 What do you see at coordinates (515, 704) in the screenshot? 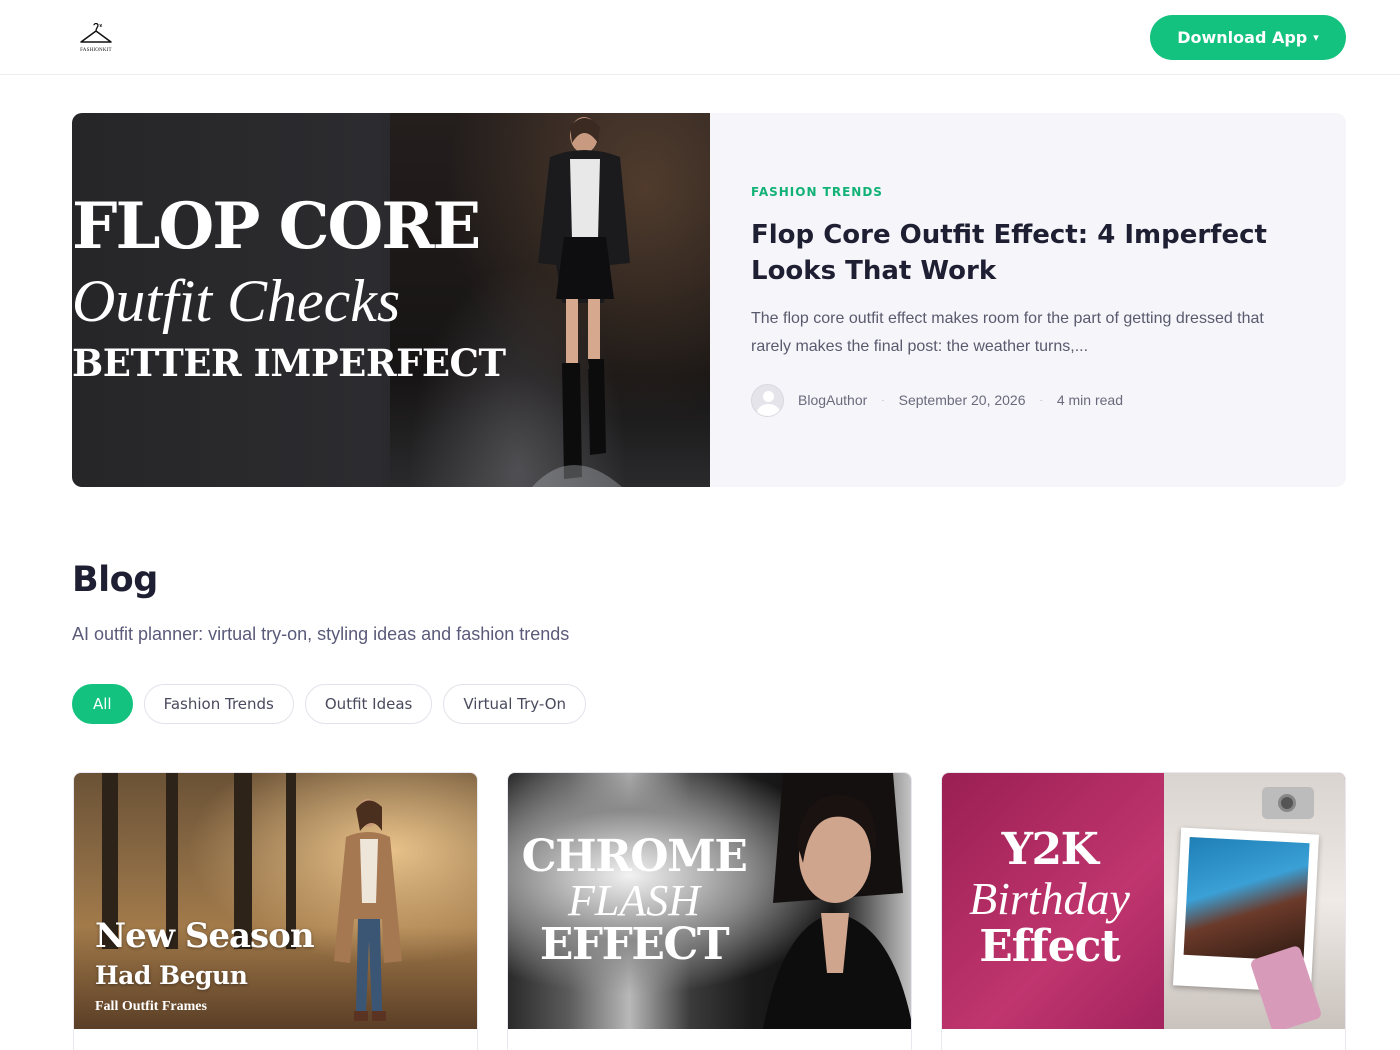
I see `filter-virtual-try-on: Virtual Try-On` at bounding box center [515, 704].